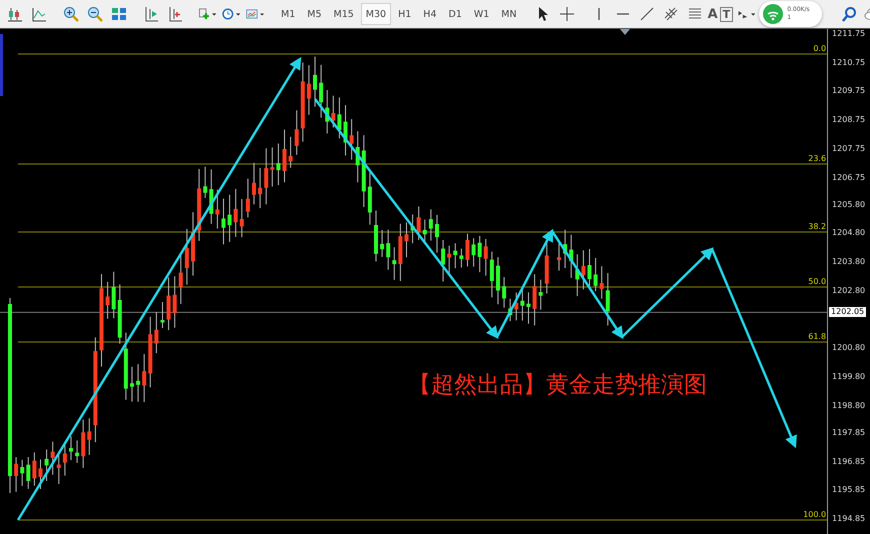 The height and width of the screenshot is (534, 870). Describe the element at coordinates (849, 233) in the screenshot. I see `price-axis-label: 1204.80` at that location.